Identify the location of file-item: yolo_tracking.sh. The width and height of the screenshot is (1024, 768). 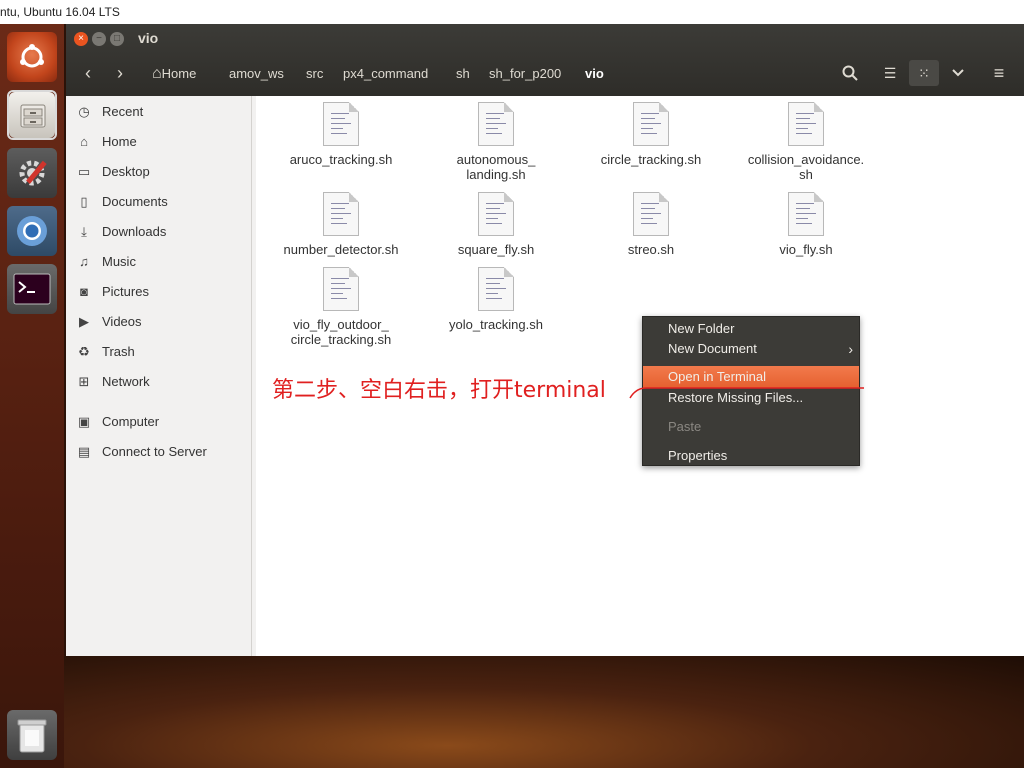
(496, 299).